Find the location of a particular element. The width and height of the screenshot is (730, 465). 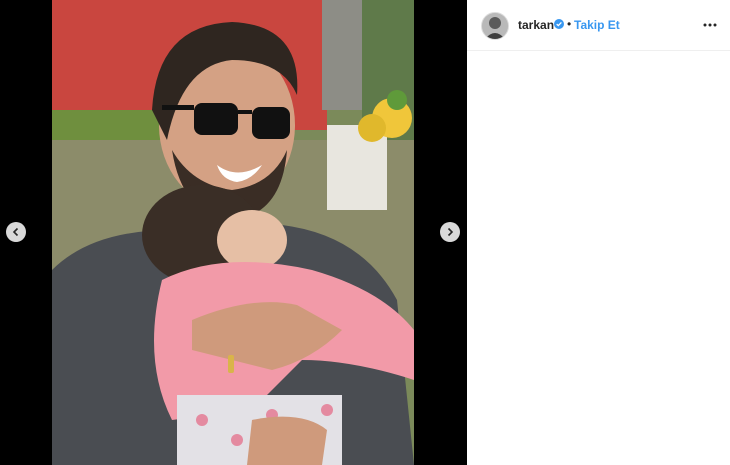

chevron-left-icon is located at coordinates (15, 232).